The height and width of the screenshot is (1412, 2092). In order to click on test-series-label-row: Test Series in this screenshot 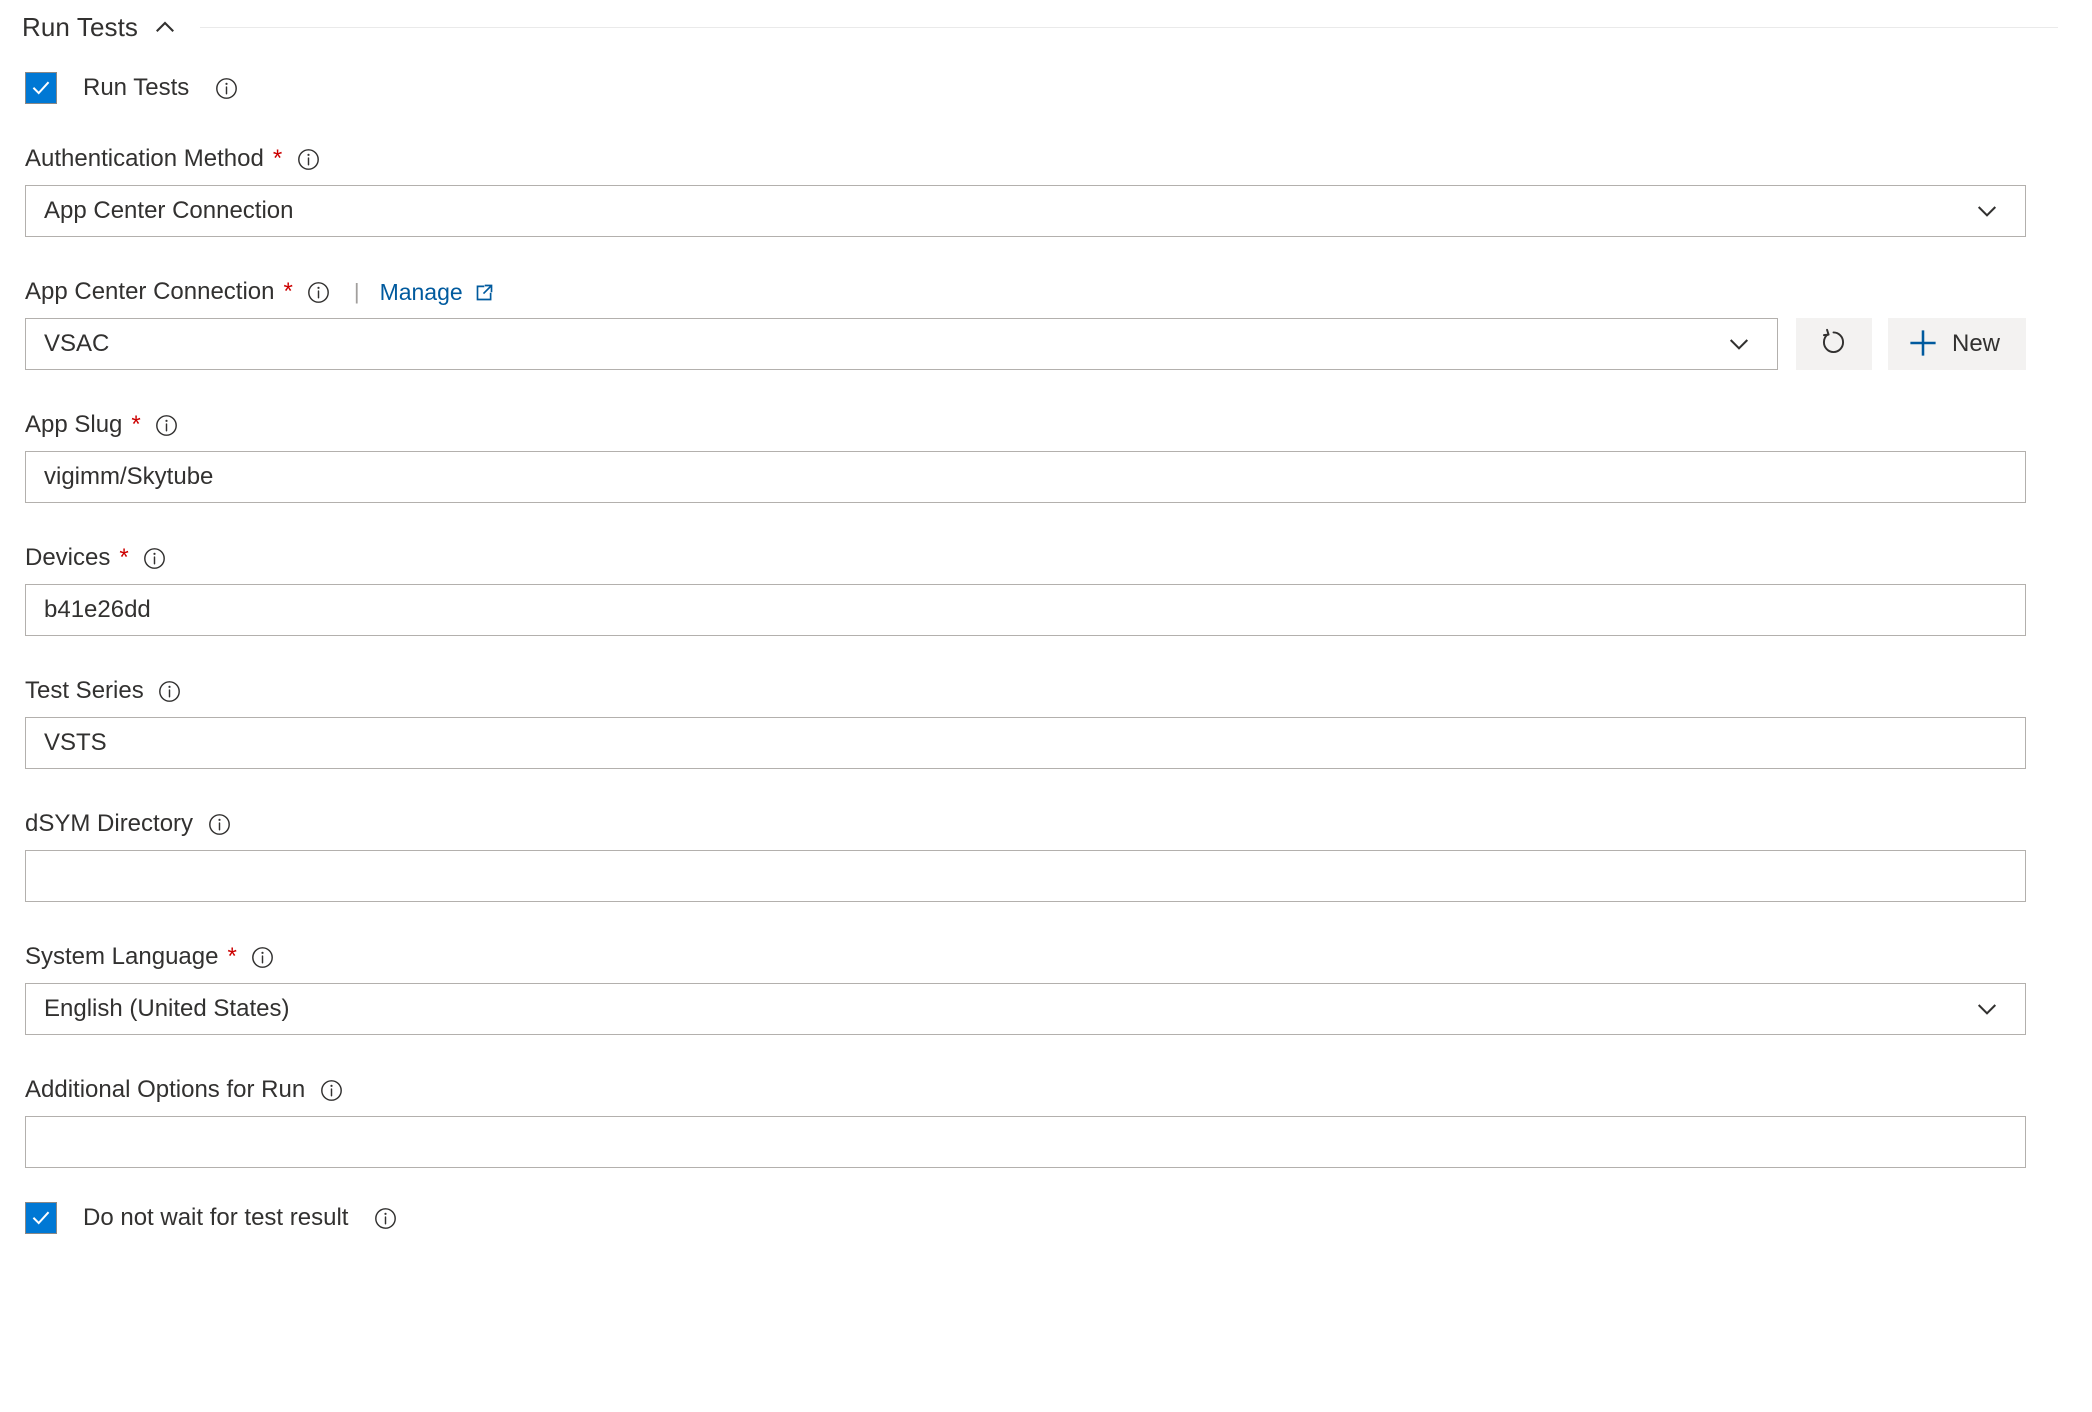, I will do `click(1025, 691)`.